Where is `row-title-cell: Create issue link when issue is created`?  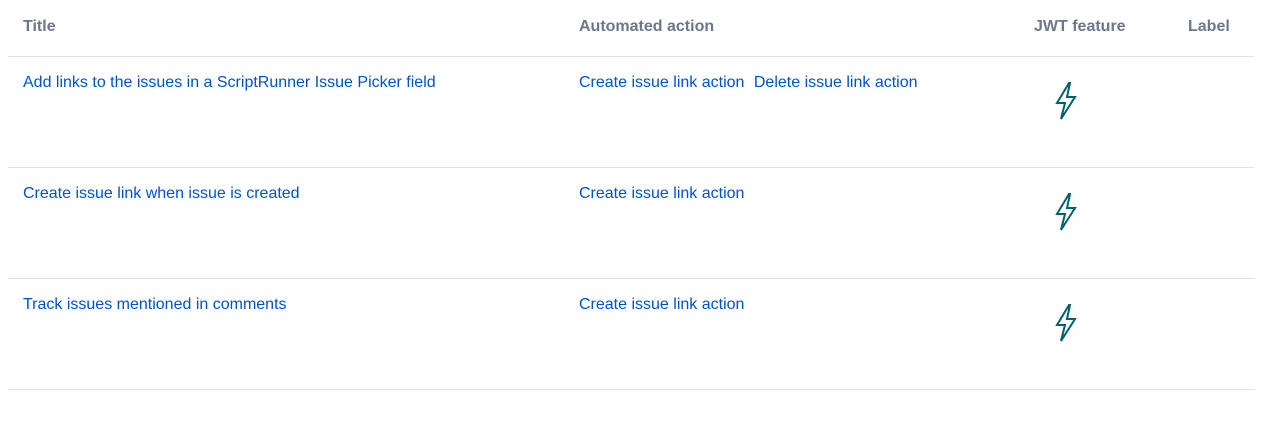
row-title-cell: Create issue link when issue is created is located at coordinates (161, 194).